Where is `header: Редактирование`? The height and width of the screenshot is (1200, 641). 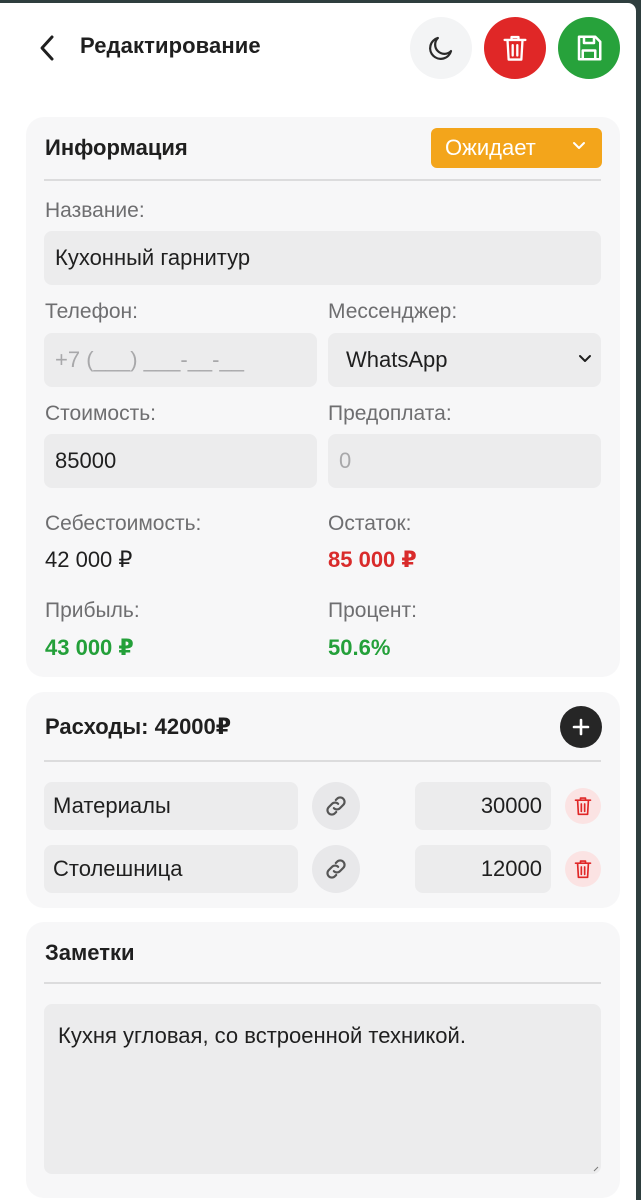 header: Редактирование is located at coordinates (318, 48).